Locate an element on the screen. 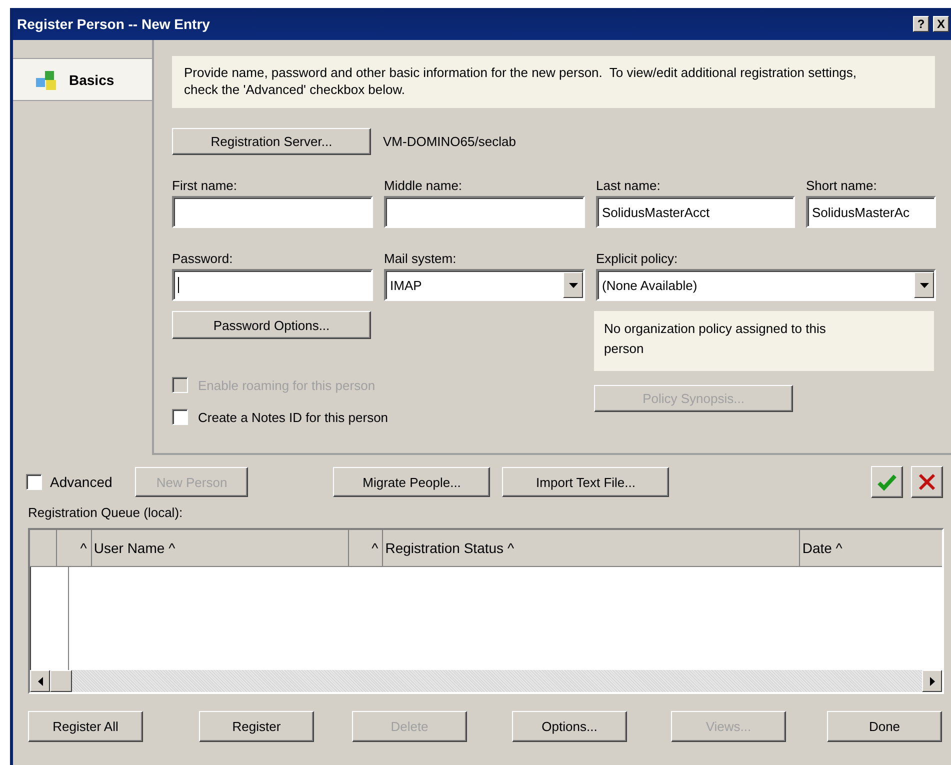 This screenshot has width=951, height=765. column-header: Registration Status ^ is located at coordinates (591, 548).